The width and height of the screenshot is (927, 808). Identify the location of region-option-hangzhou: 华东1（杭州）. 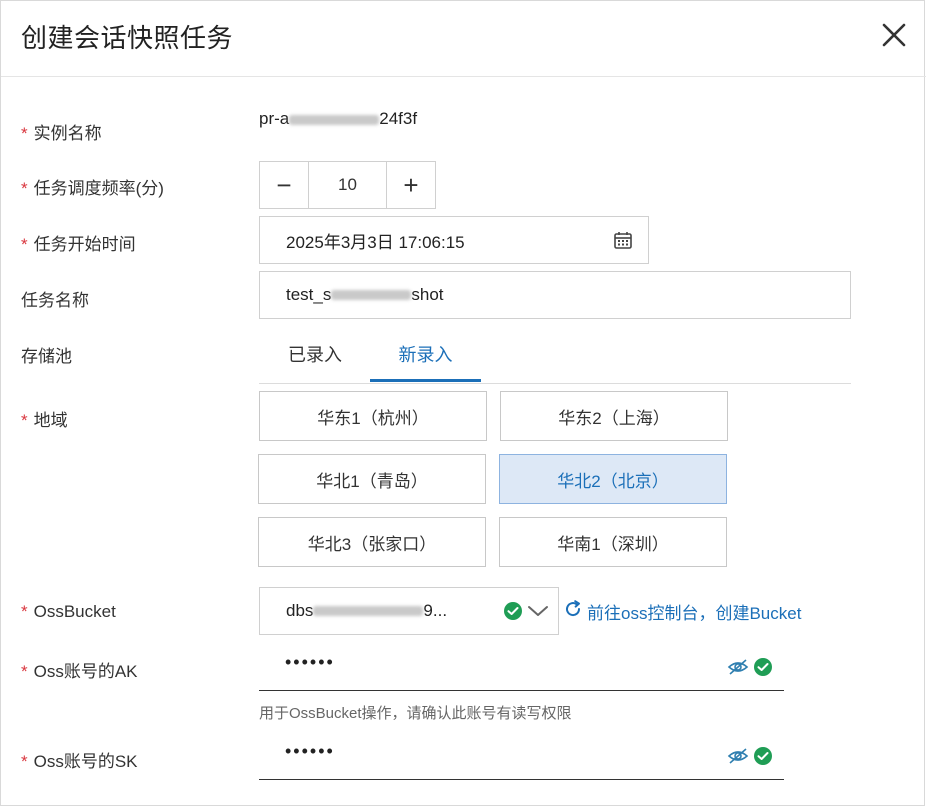
(373, 416).